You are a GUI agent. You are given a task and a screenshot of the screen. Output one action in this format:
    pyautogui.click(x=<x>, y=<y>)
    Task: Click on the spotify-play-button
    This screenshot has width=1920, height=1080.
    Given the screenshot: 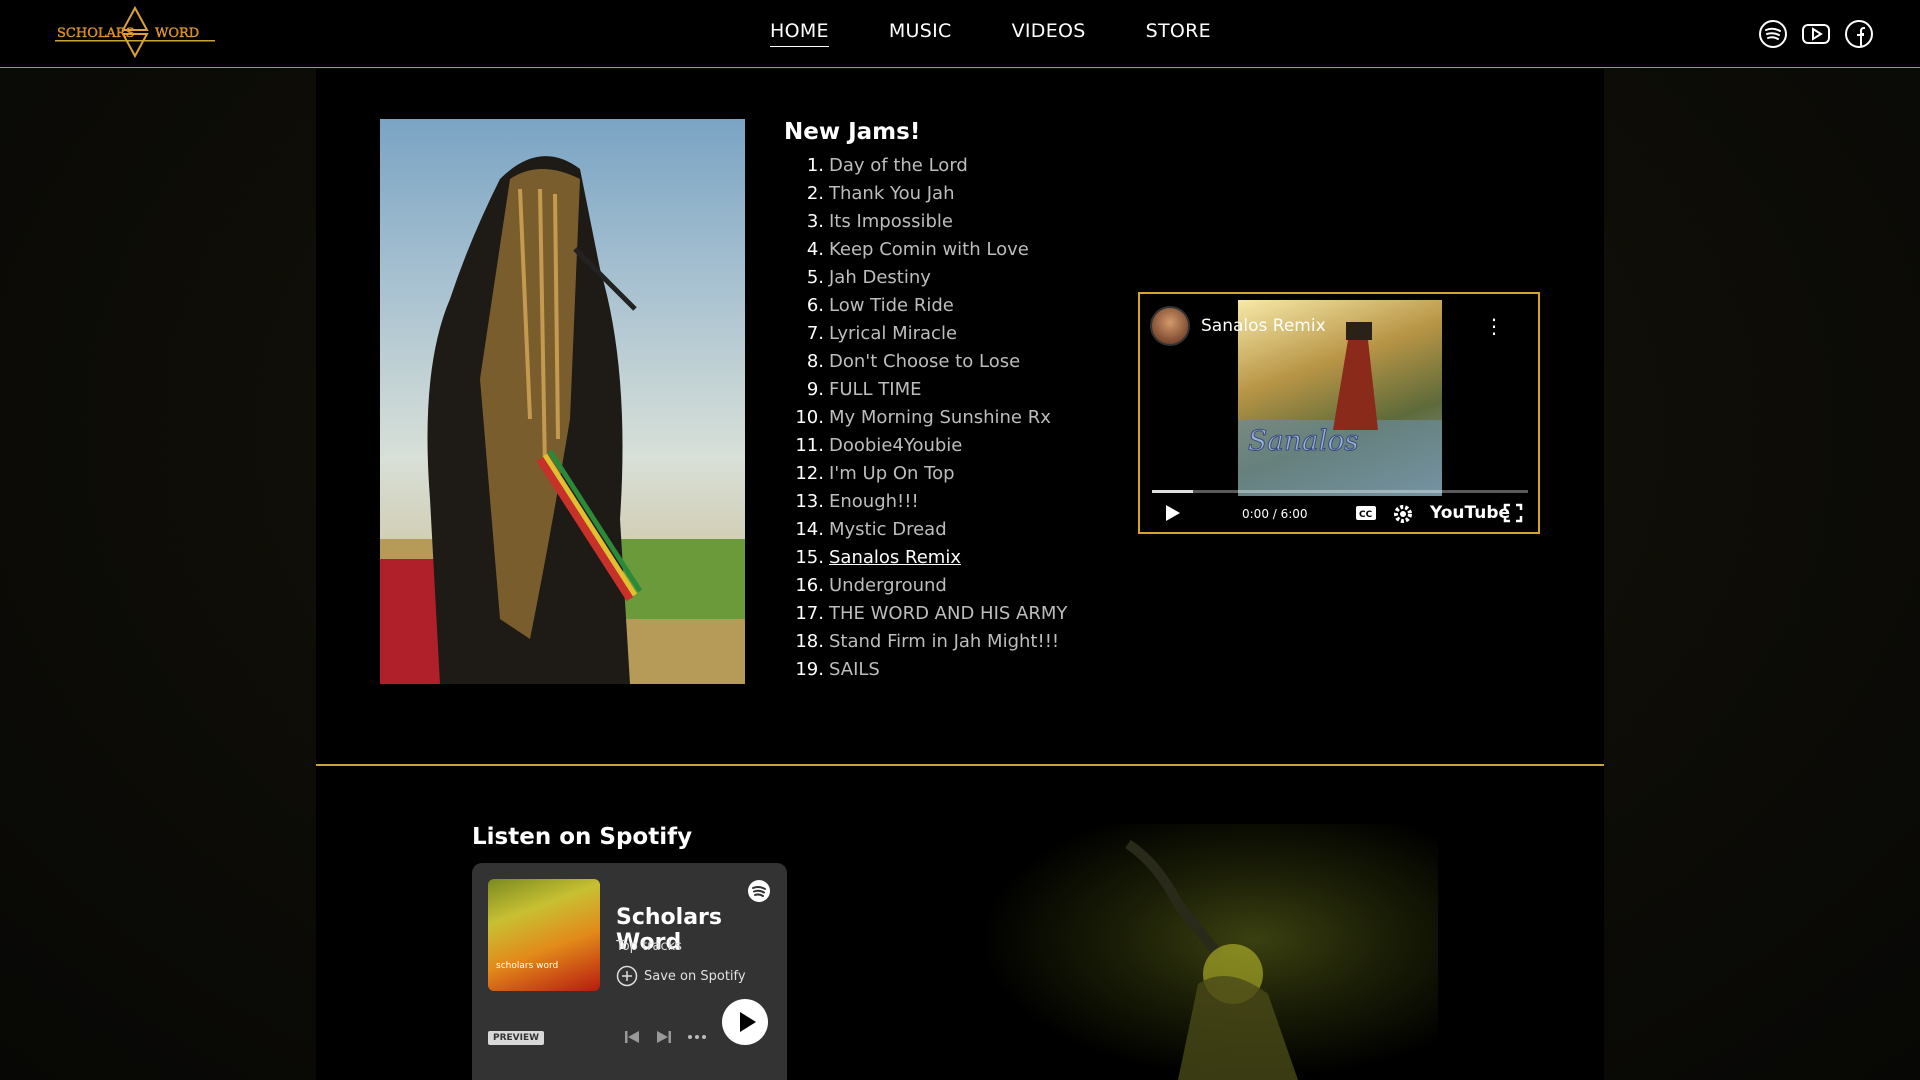 What is the action you would take?
    pyautogui.click(x=745, y=1022)
    